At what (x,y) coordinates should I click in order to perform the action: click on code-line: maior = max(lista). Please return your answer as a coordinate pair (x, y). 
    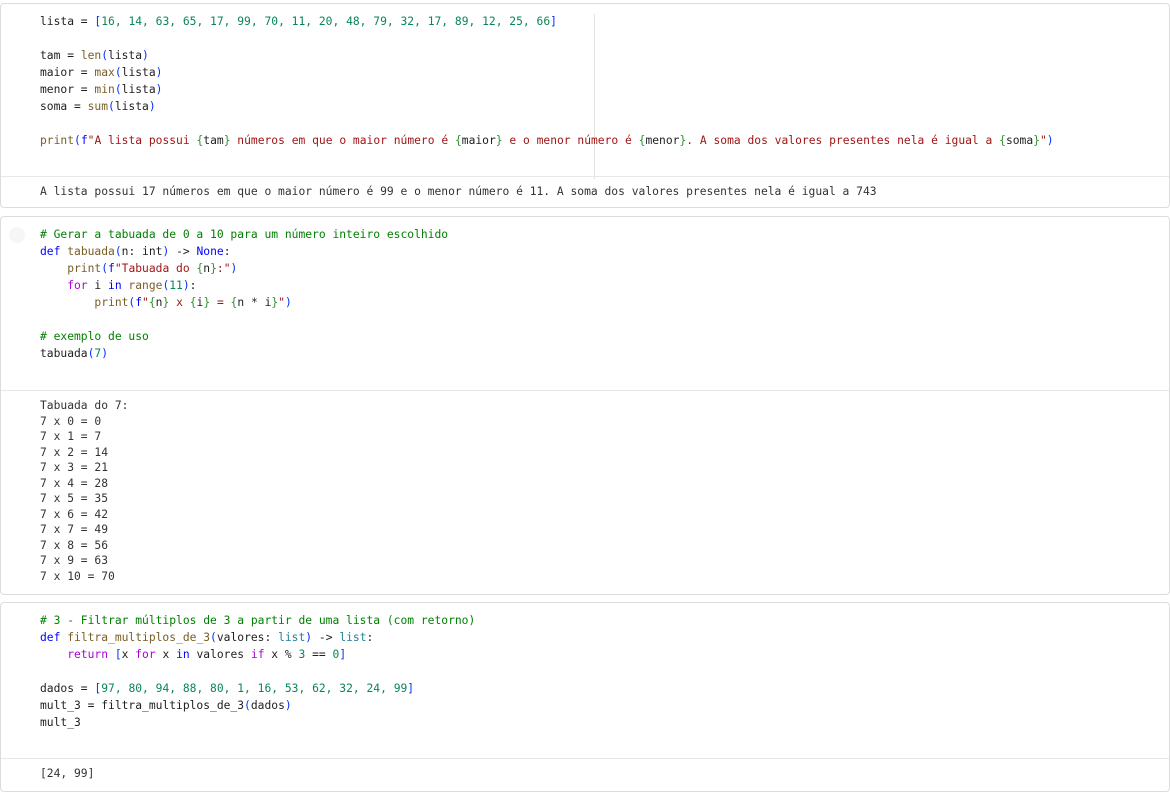
    Looking at the image, I should click on (604, 72).